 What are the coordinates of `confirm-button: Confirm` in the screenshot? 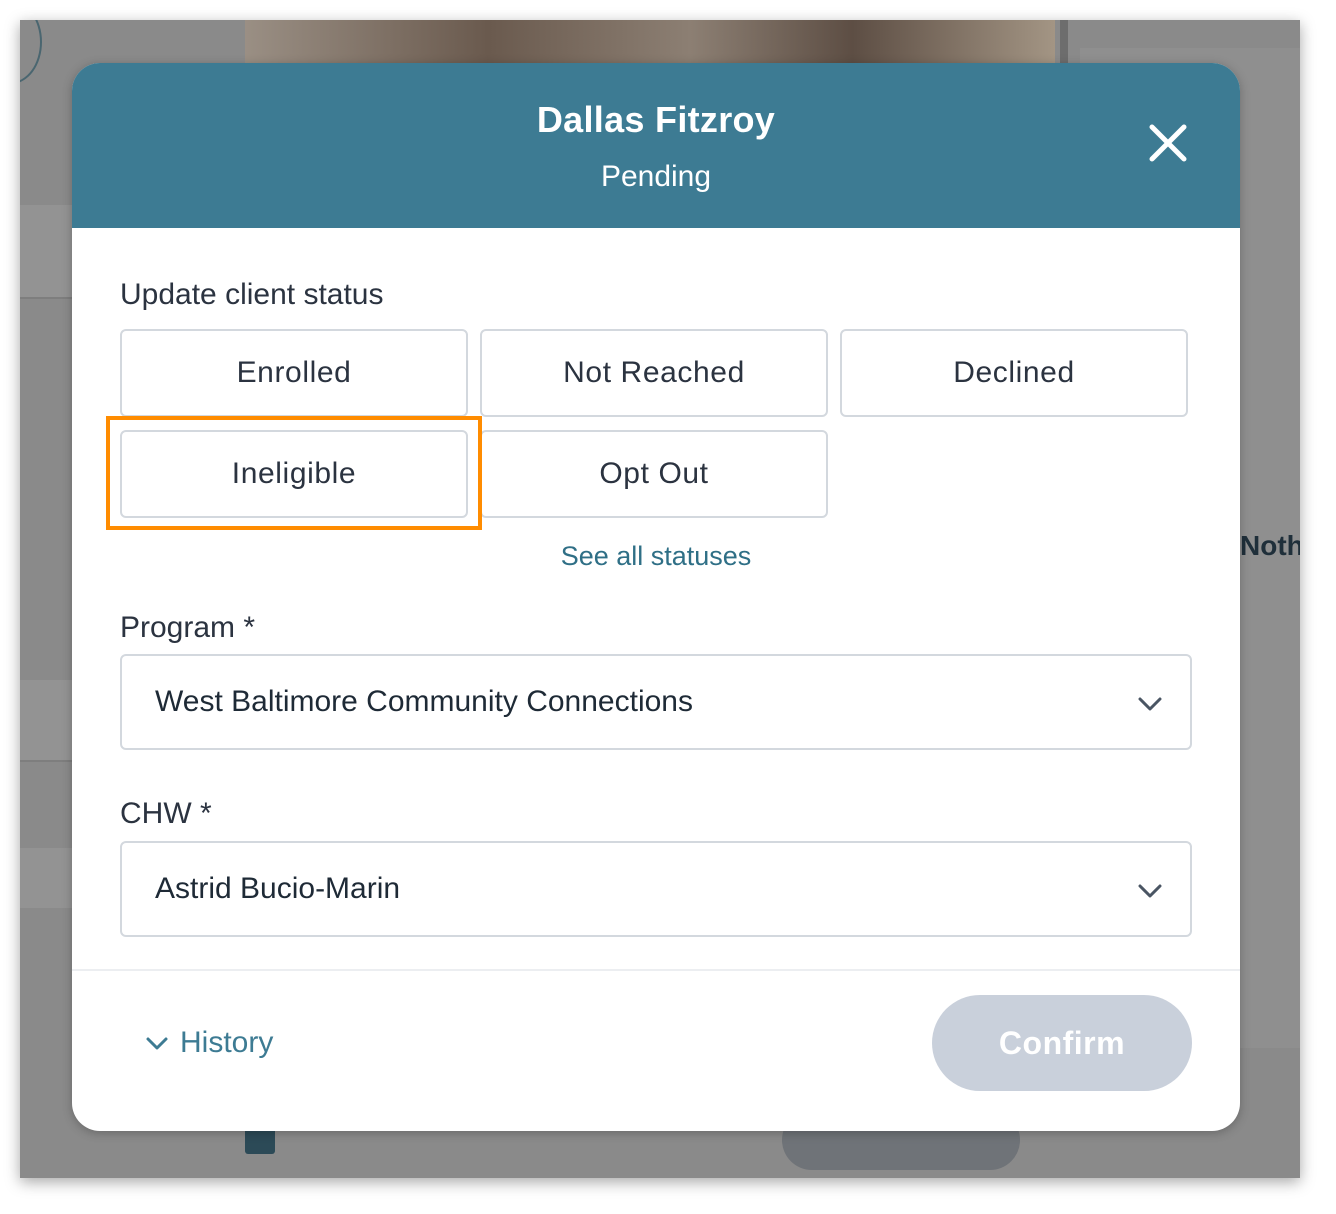 It's located at (1062, 1043).